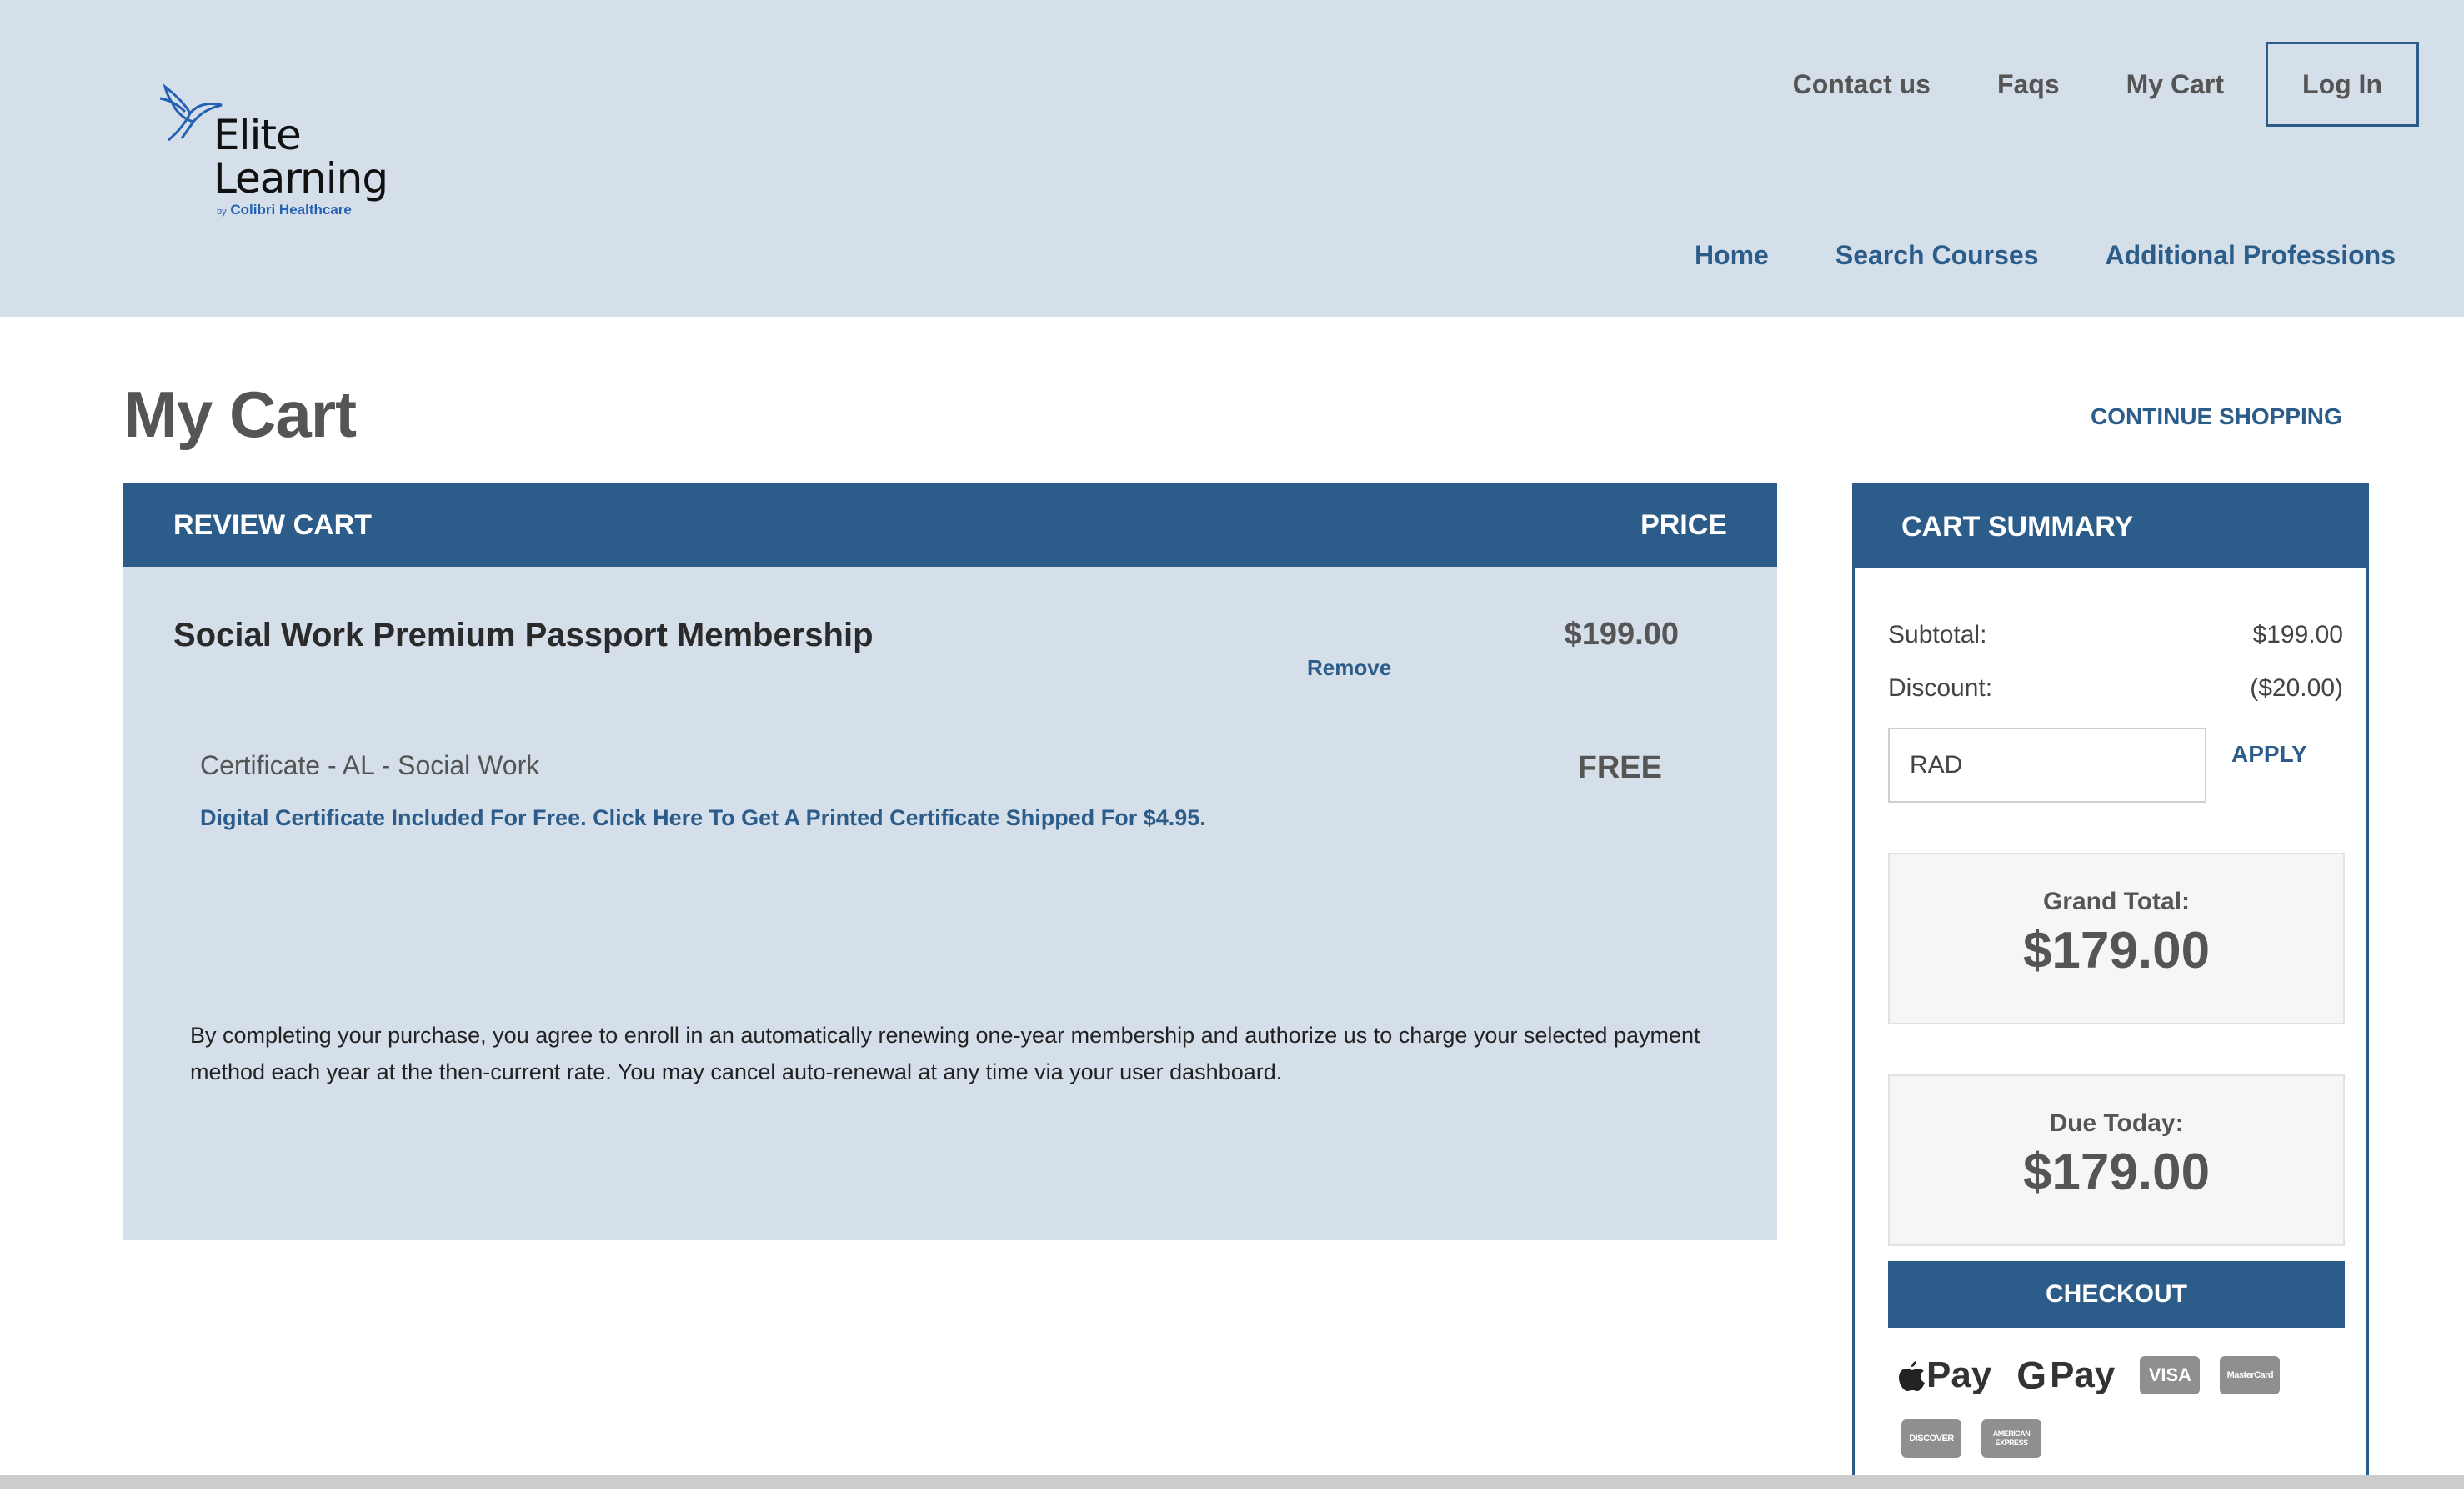 The width and height of the screenshot is (2464, 1497). I want to click on grand-total-label: Grand Total:, so click(2116, 901).